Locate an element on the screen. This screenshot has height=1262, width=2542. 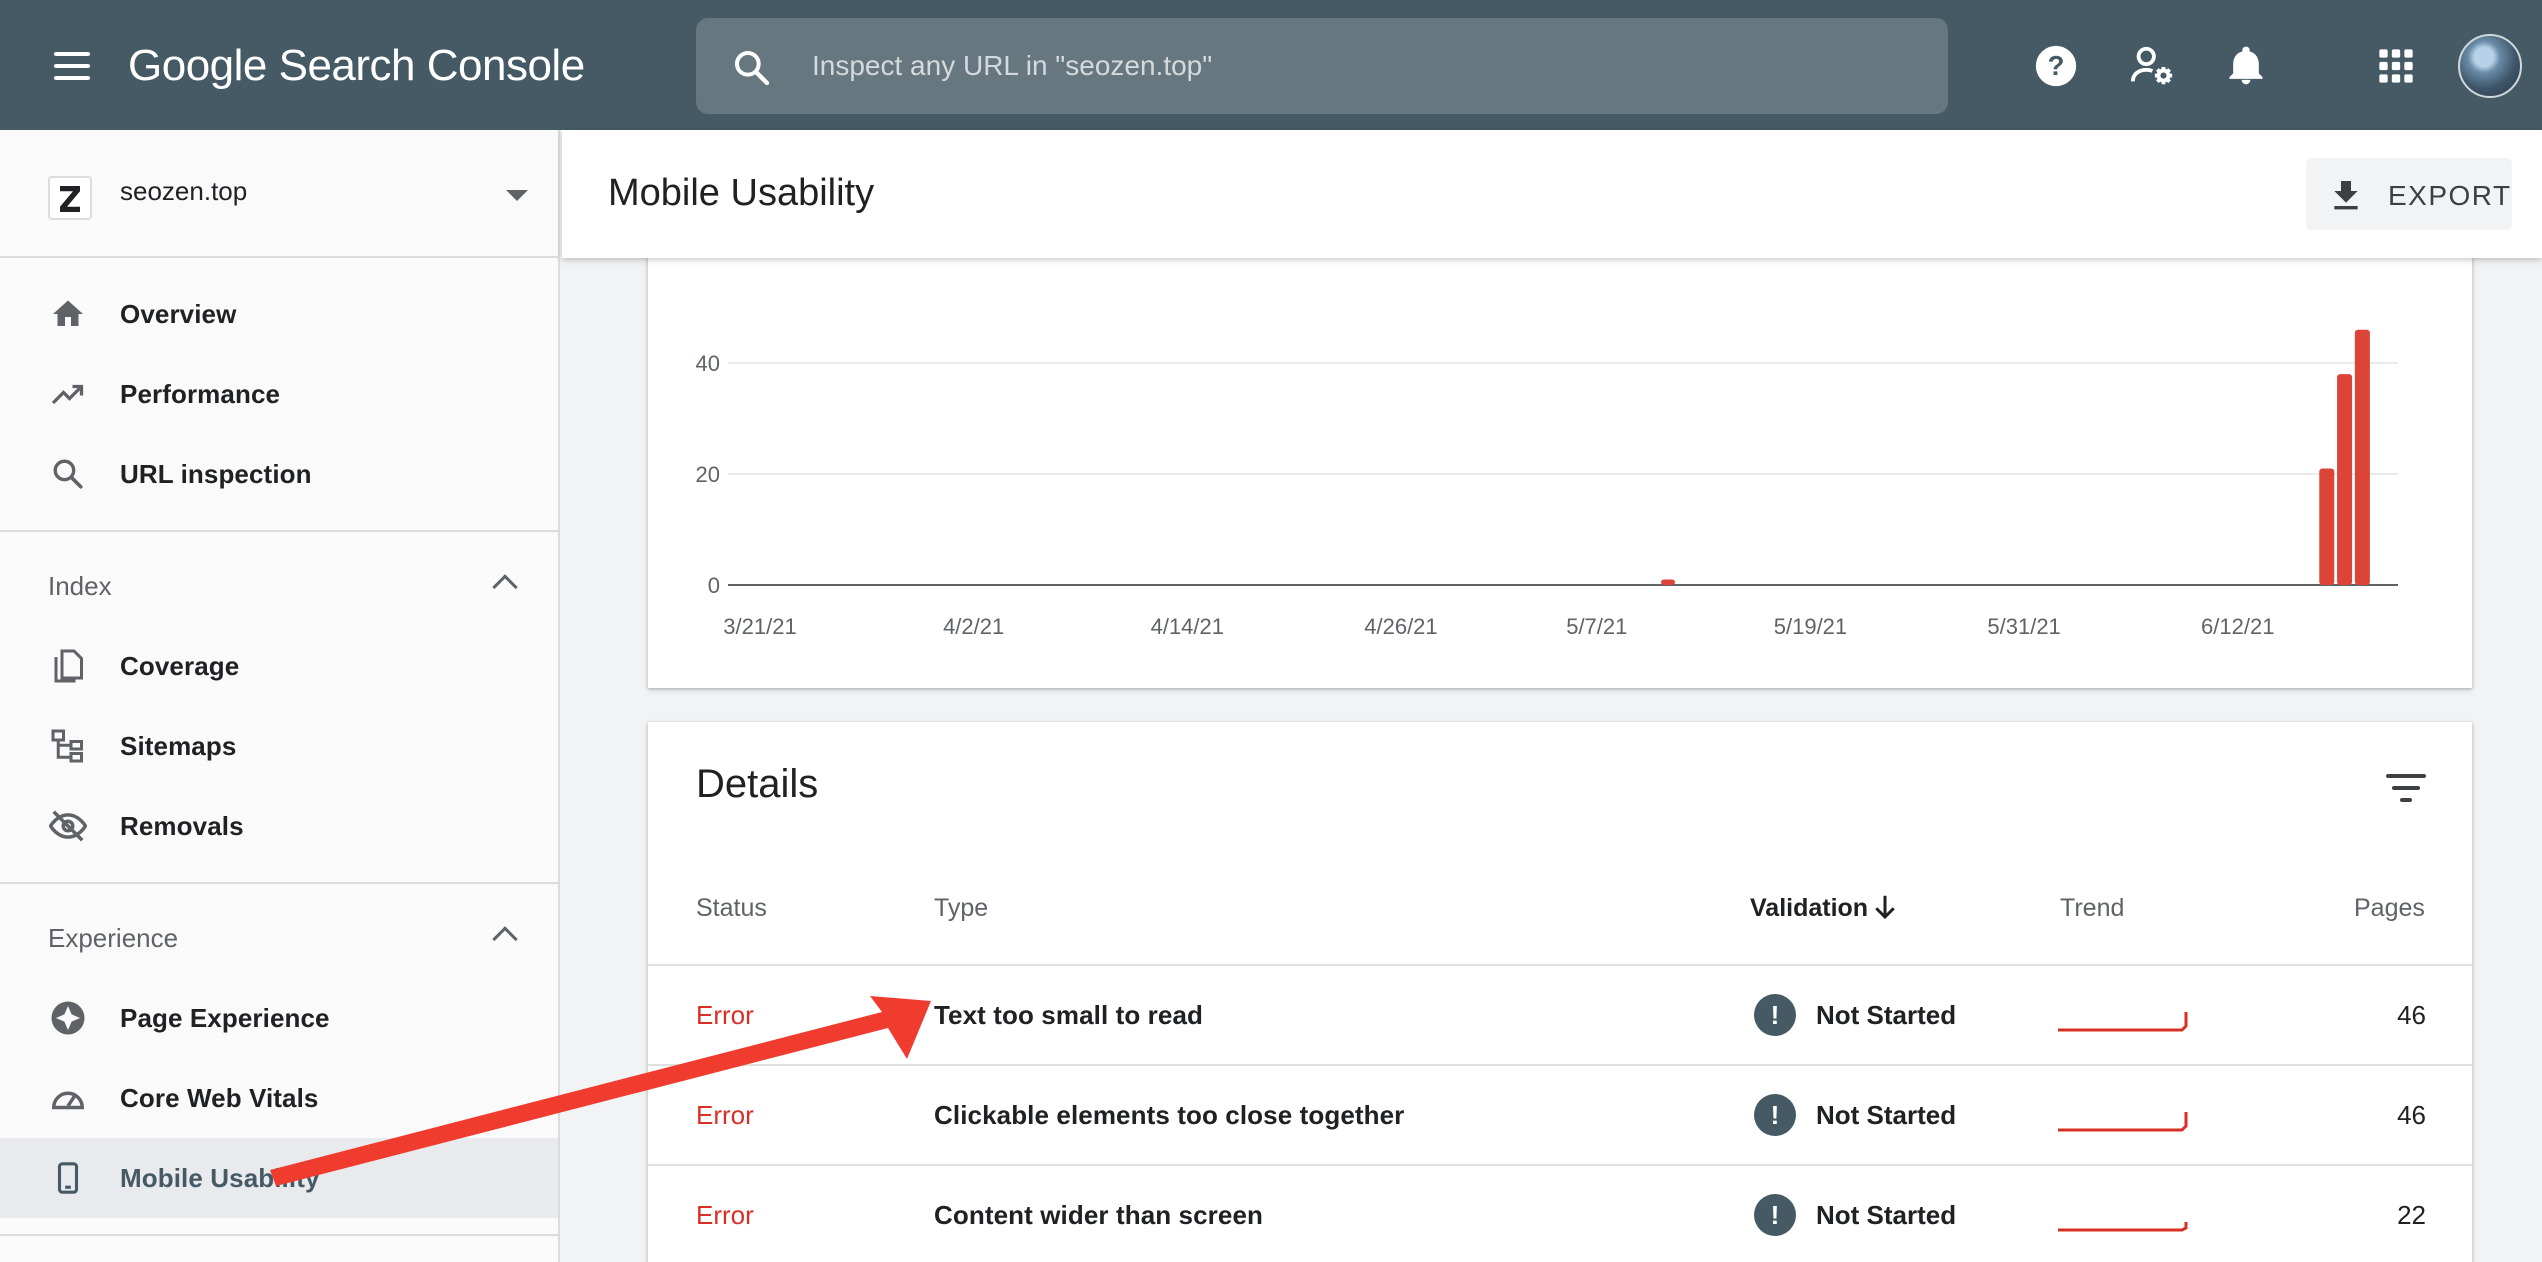
sidebar-section-index: Index is located at coordinates (279, 586).